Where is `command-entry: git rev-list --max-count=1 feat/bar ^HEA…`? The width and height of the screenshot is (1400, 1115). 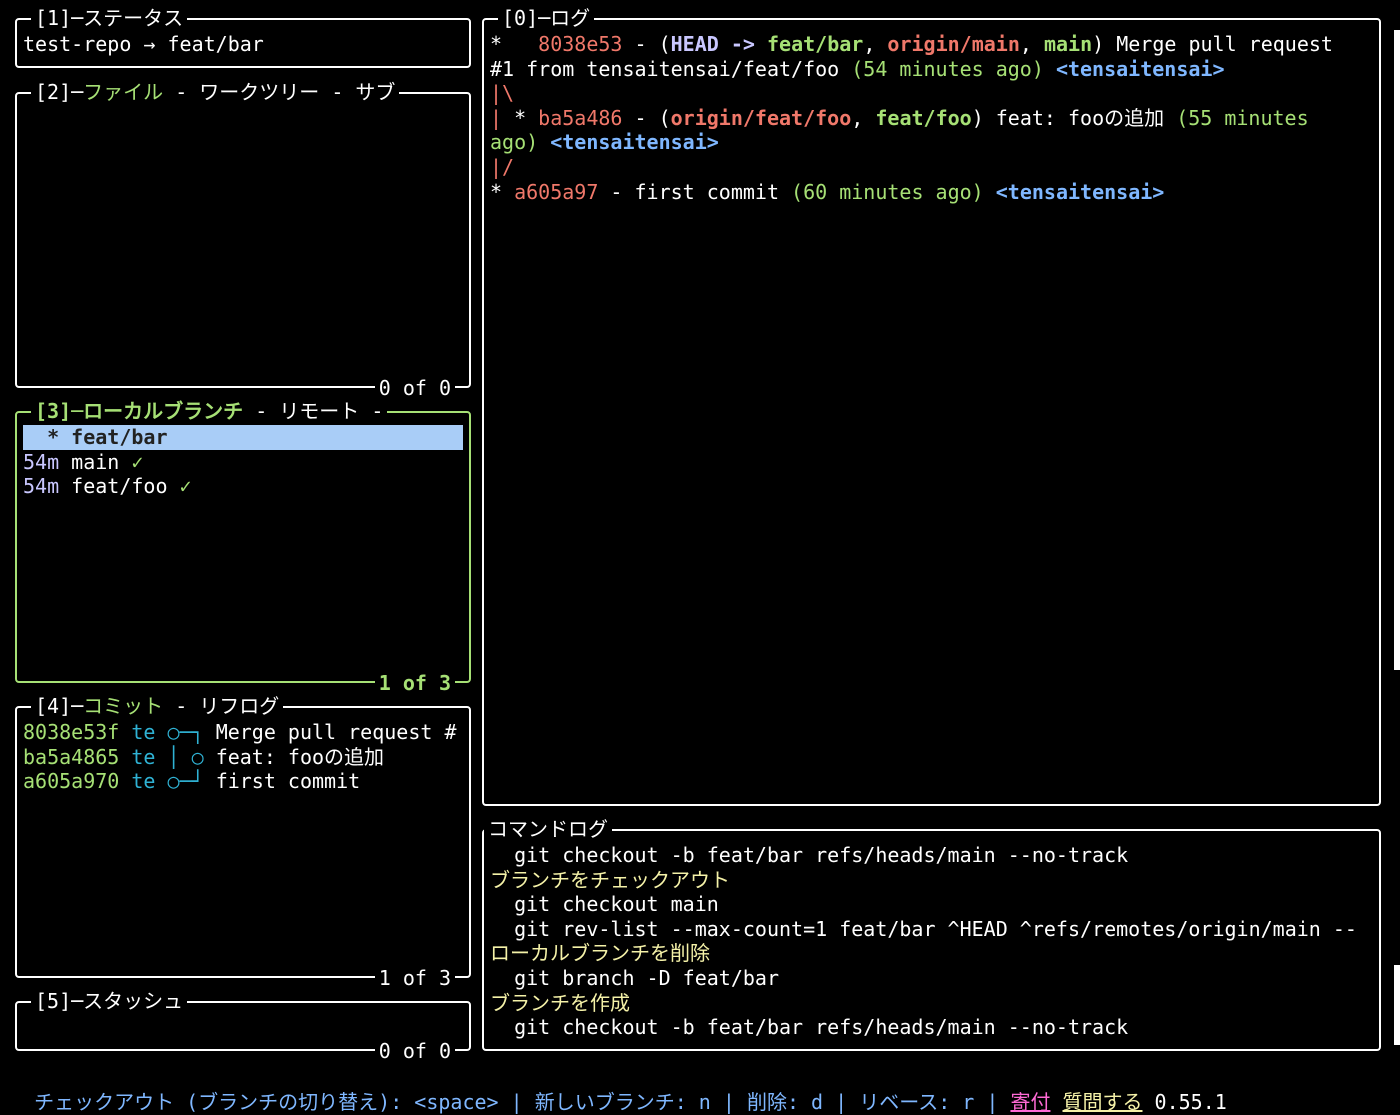 command-entry: git rev-list --max-count=1 feat/bar ^HEA… is located at coordinates (923, 928).